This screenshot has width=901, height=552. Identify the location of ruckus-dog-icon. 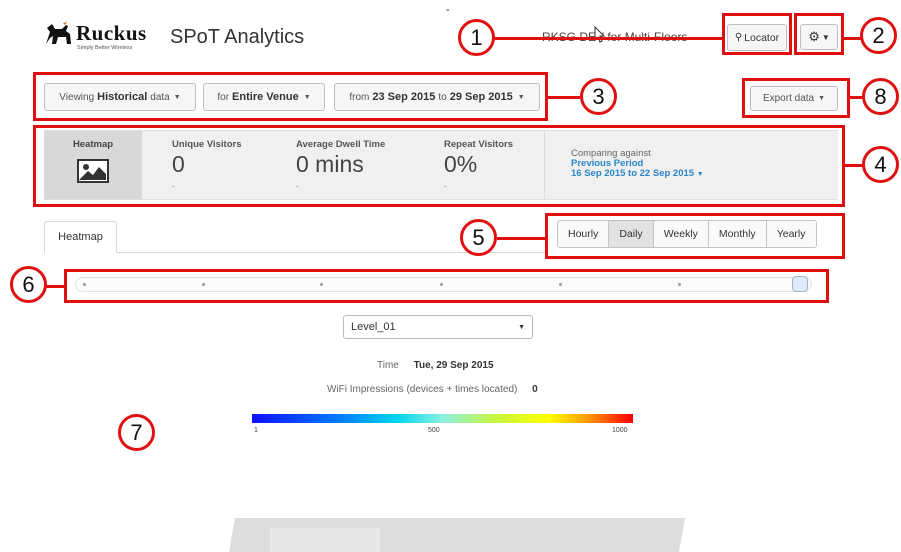
(59, 36).